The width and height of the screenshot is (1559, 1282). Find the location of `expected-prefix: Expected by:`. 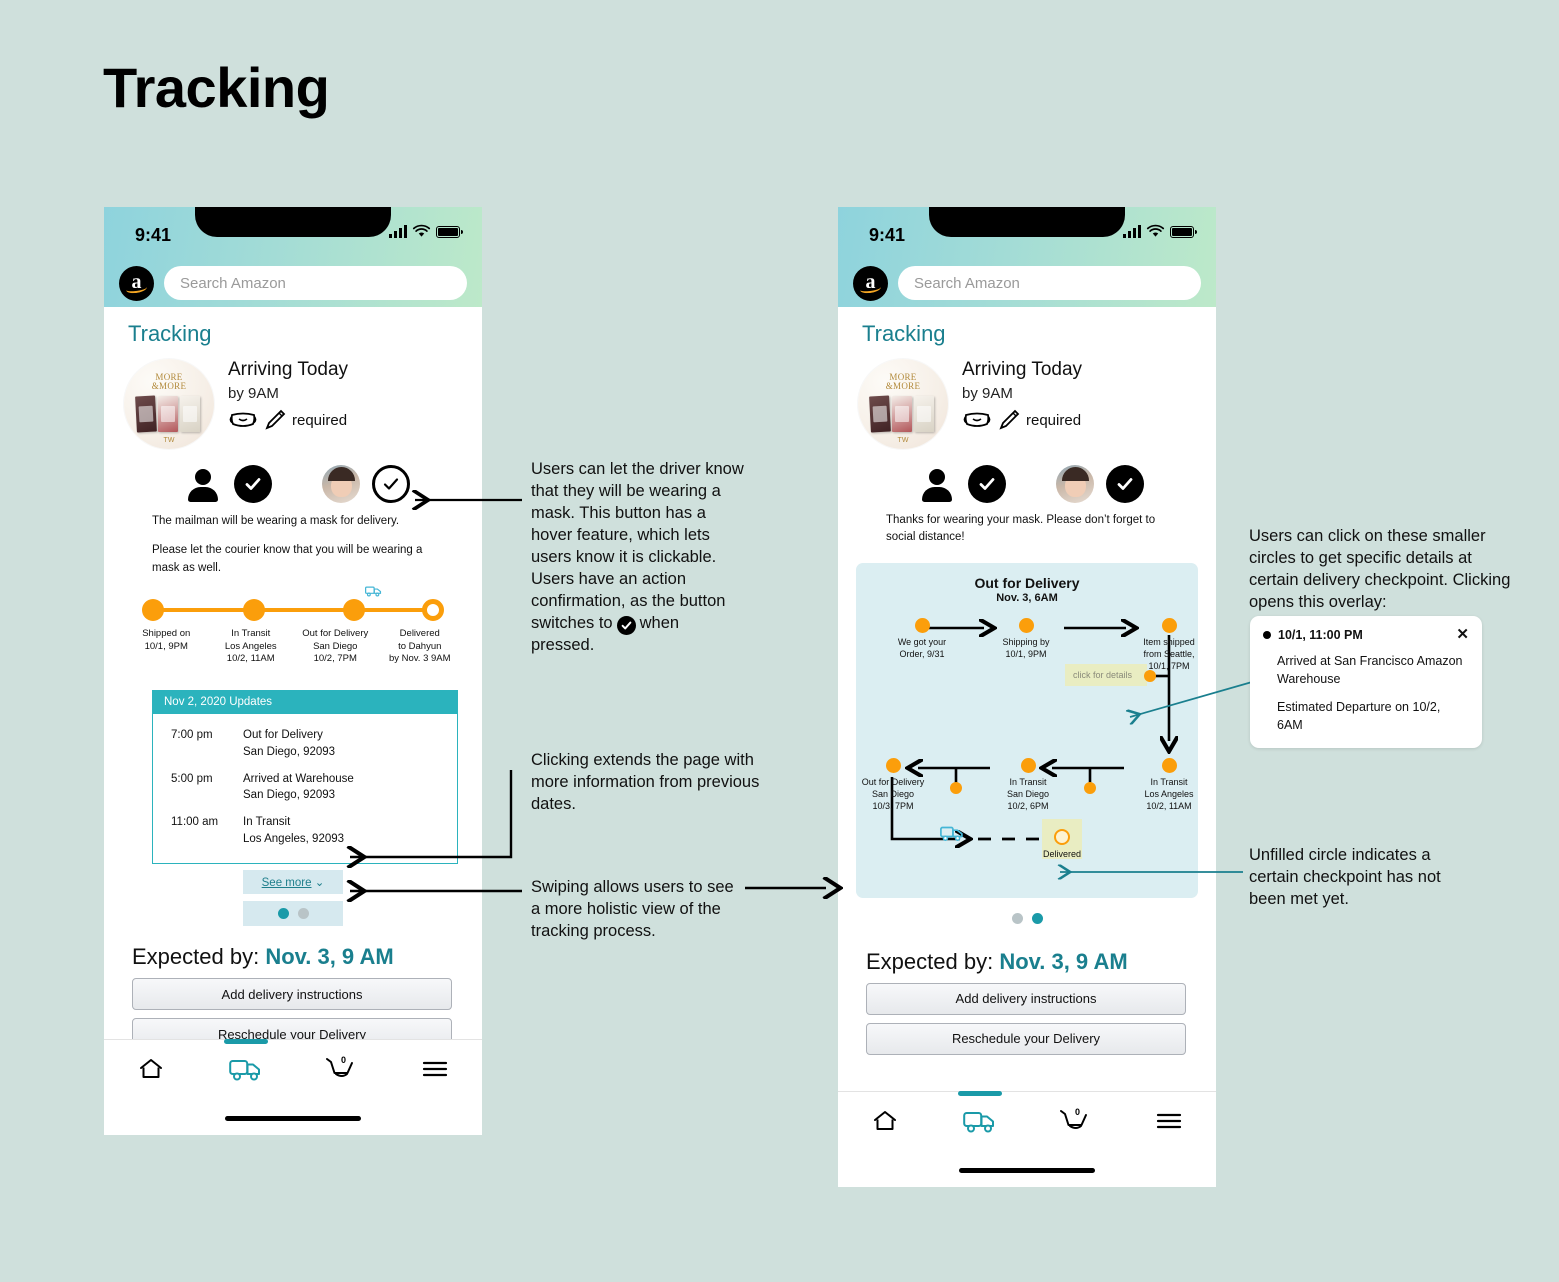

expected-prefix: Expected by: is located at coordinates (196, 957).